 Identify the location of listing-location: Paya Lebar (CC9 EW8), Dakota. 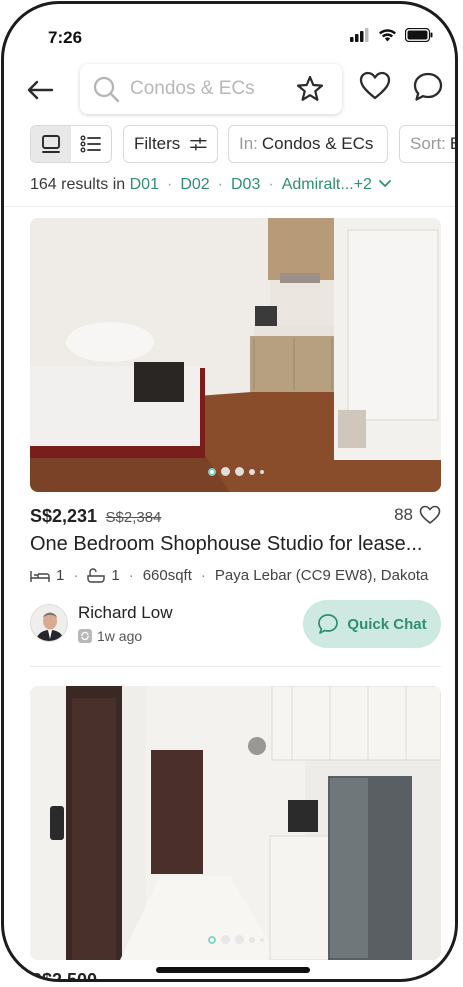
(321, 575).